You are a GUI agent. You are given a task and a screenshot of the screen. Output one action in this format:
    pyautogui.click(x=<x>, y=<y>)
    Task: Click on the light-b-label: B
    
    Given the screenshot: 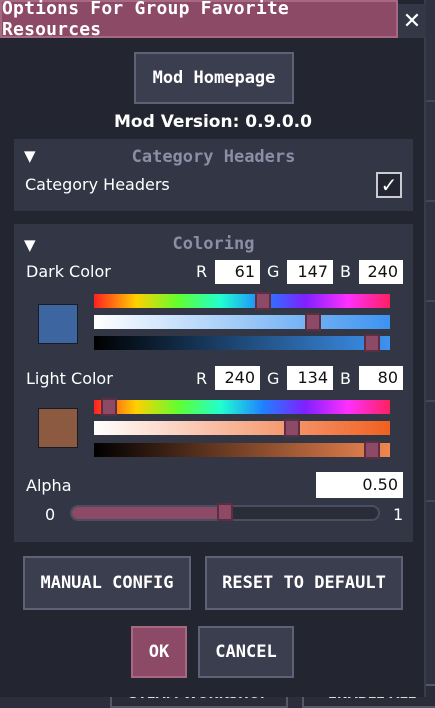 What is the action you would take?
    pyautogui.click(x=345, y=378)
    